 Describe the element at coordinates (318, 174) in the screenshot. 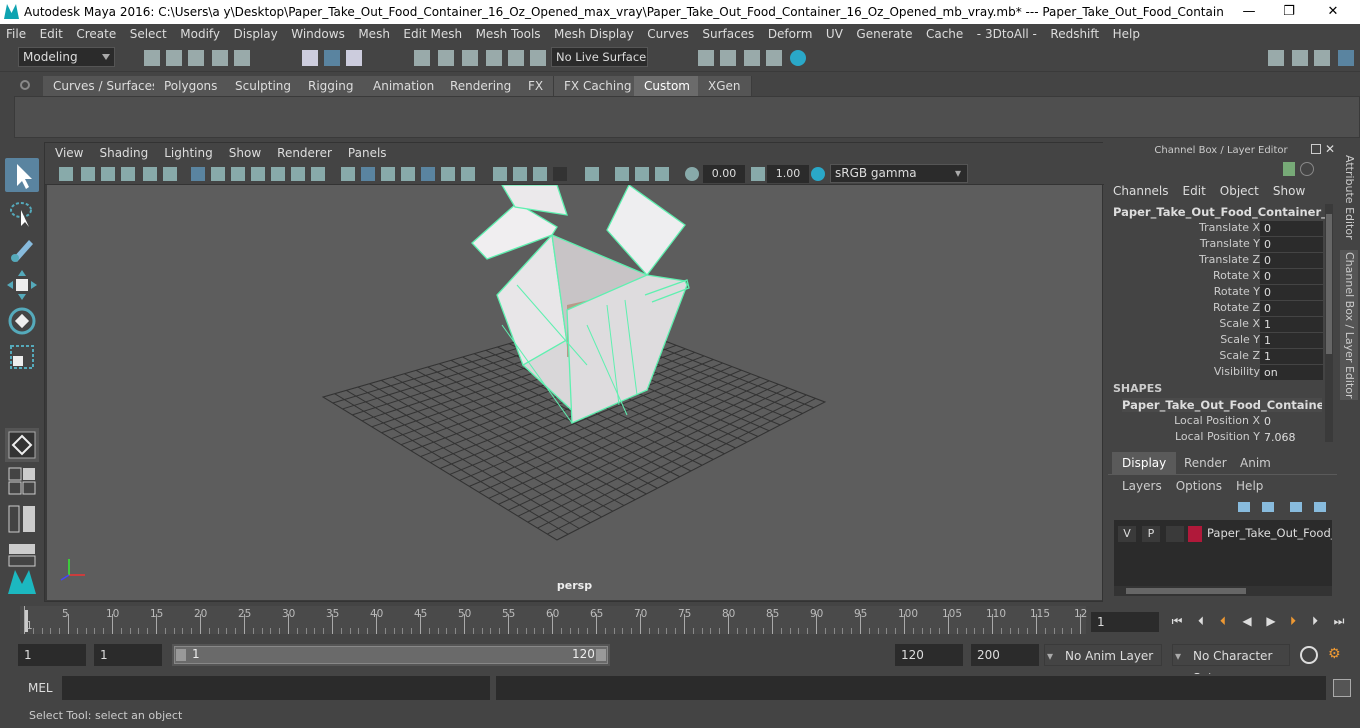

I see `safe-title-icon` at that location.